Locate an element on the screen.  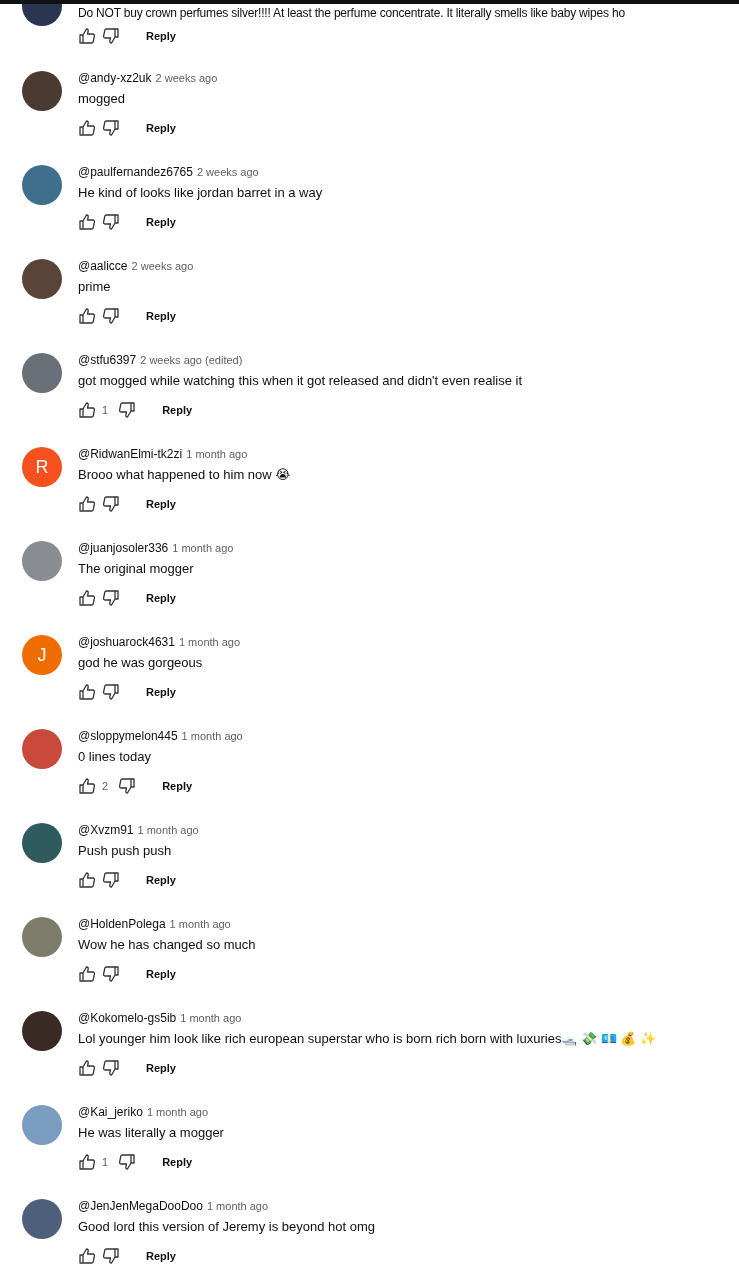
username: @Kokomelo-gs5ib is located at coordinates (127, 1018).